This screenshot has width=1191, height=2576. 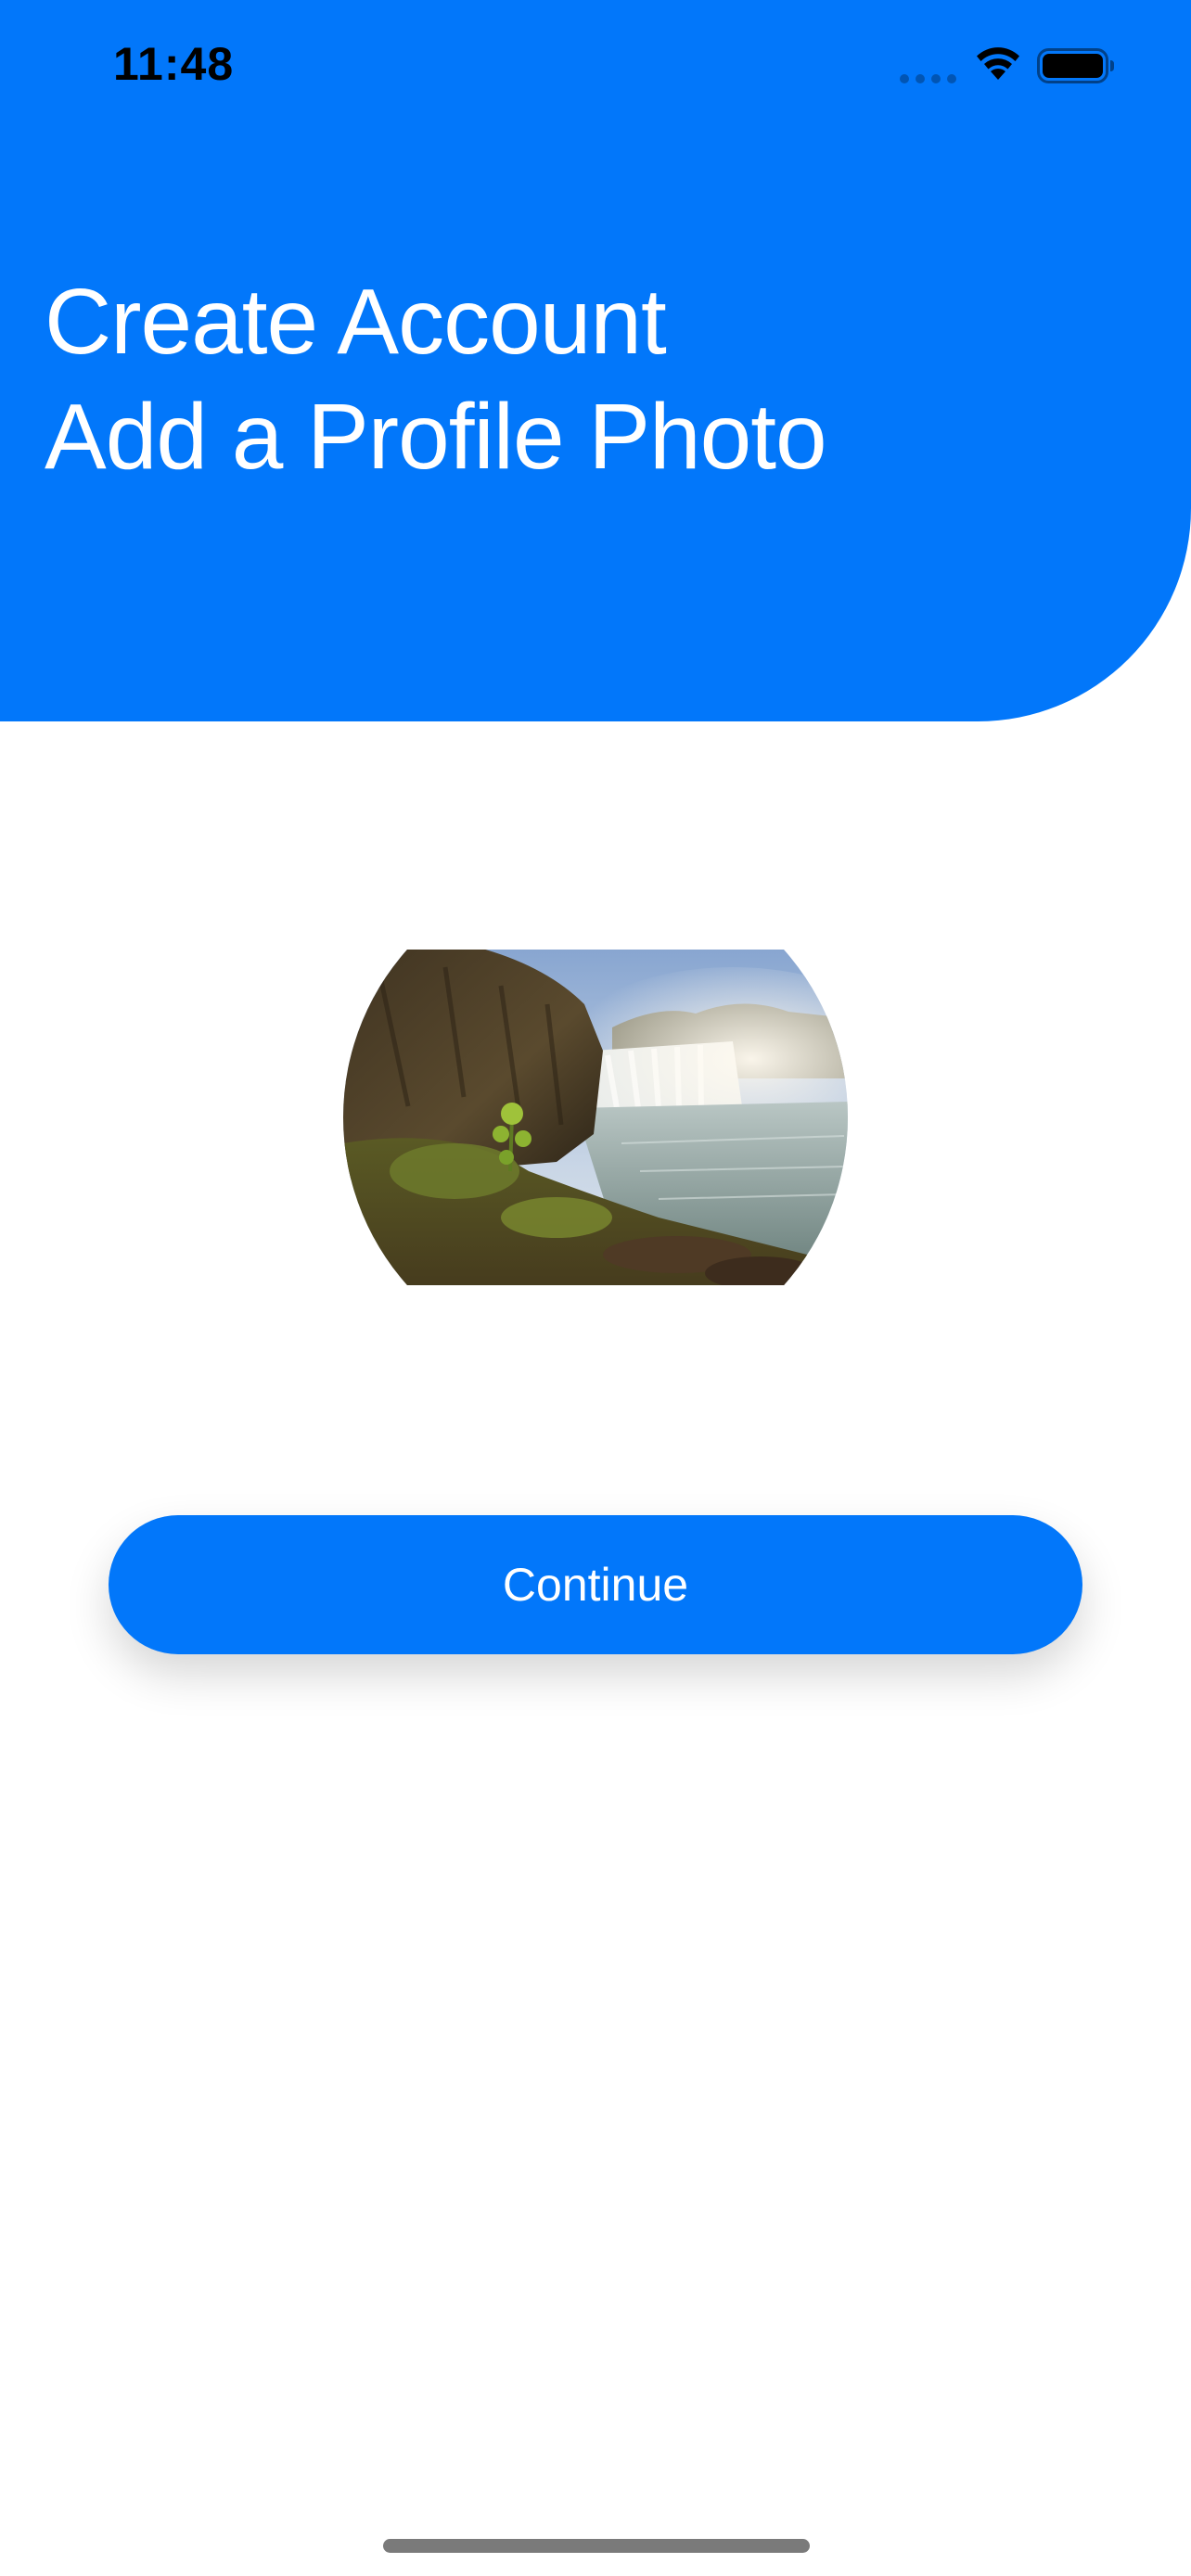 I want to click on profile-photo-circle, so click(x=595, y=1117).